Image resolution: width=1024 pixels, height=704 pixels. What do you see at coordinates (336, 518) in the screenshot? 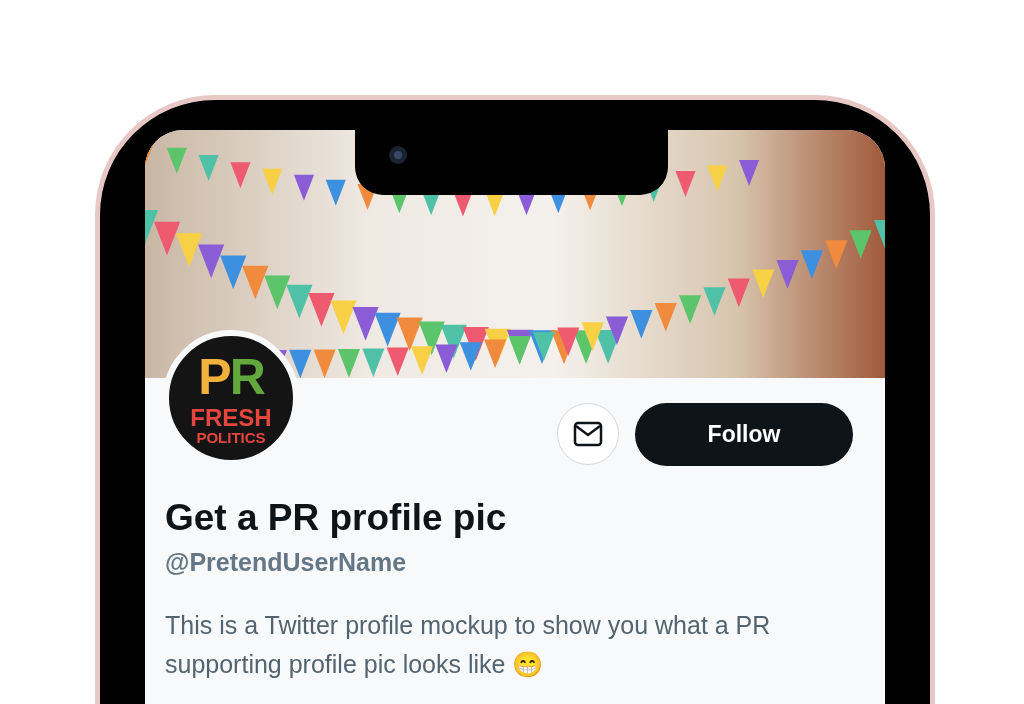
I see `display-name: Get a PR profile pic` at bounding box center [336, 518].